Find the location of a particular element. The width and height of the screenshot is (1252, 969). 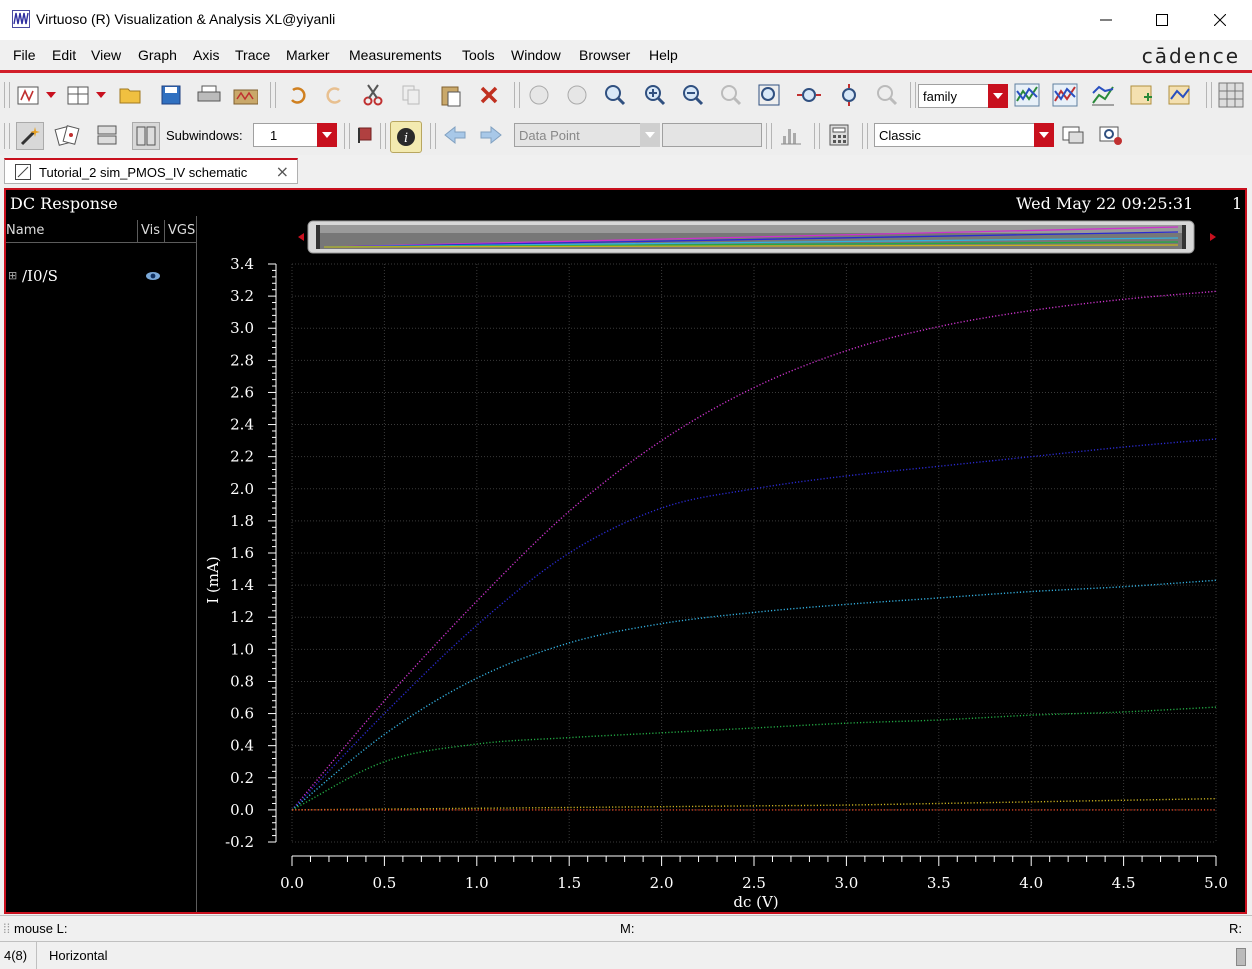

menu-view: View is located at coordinates (106, 55).